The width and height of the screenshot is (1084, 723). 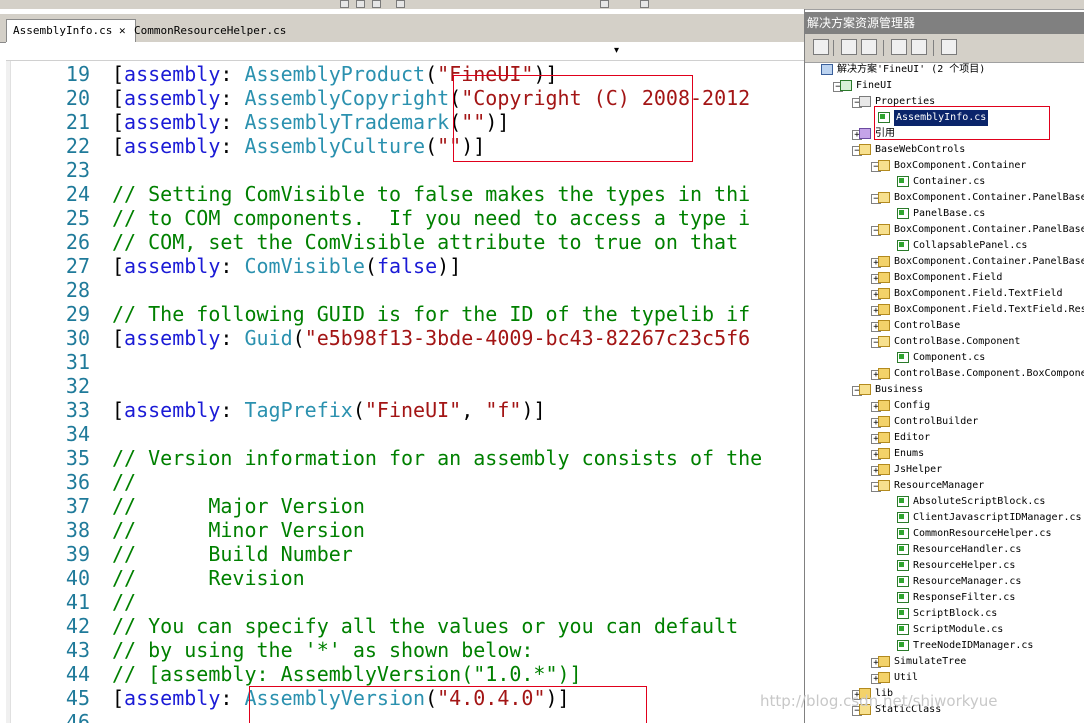 What do you see at coordinates (77, 74) in the screenshot?
I see `line-number: 19` at bounding box center [77, 74].